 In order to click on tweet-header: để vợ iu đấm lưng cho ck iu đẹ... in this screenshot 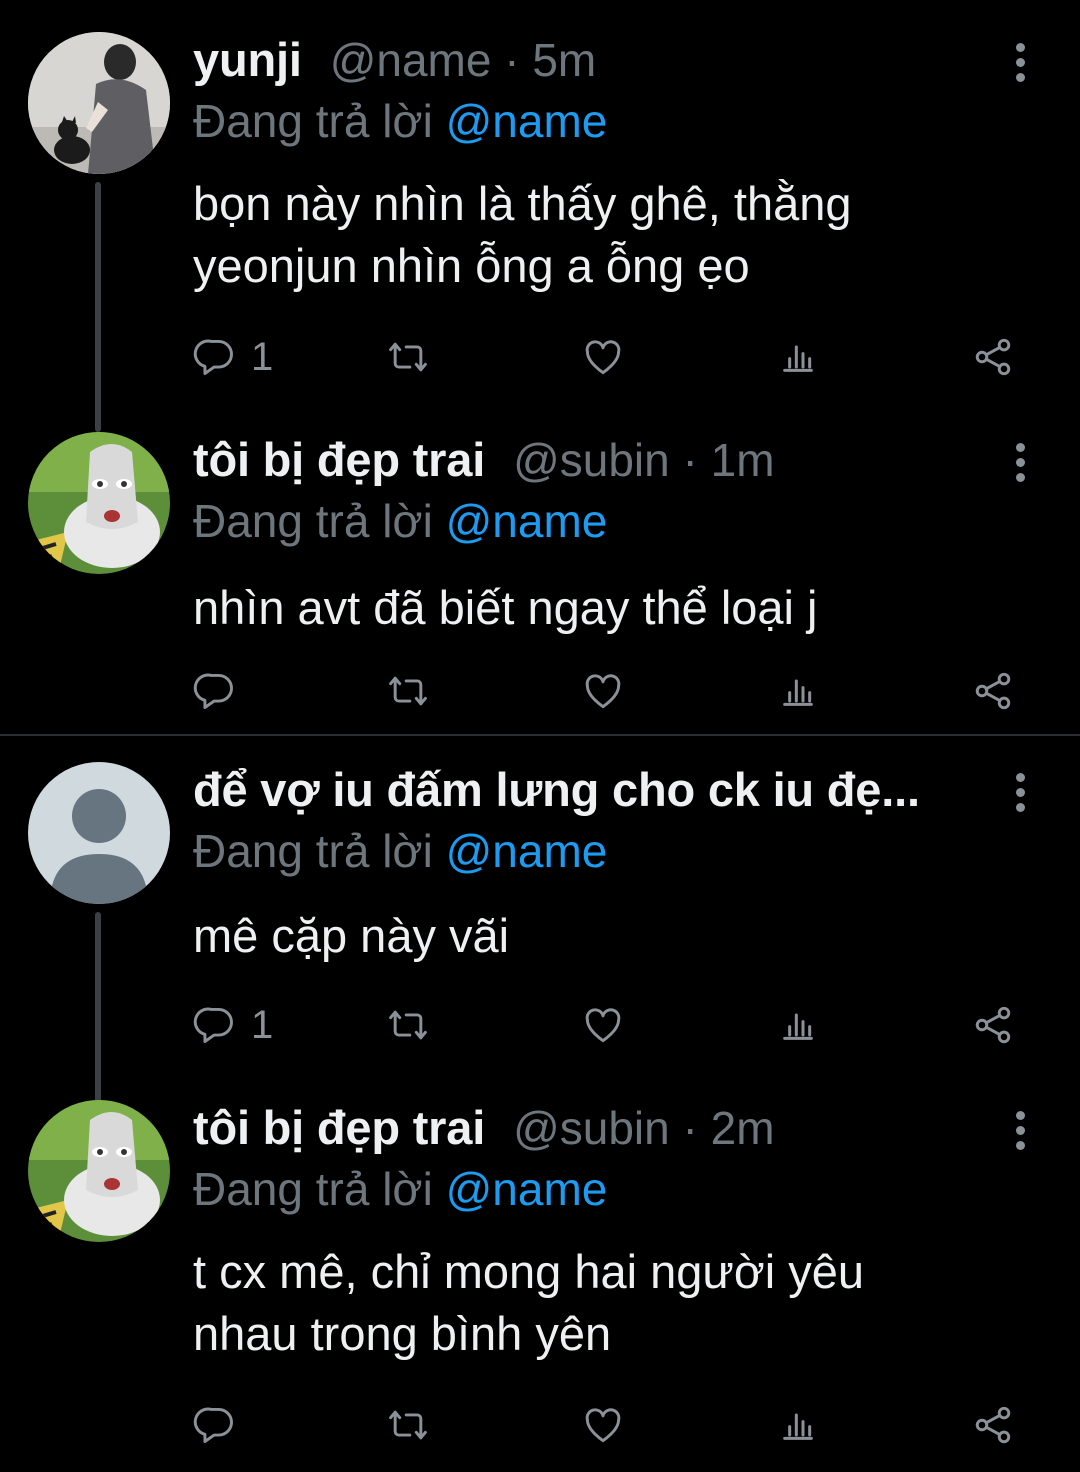, I will do `click(556, 792)`.